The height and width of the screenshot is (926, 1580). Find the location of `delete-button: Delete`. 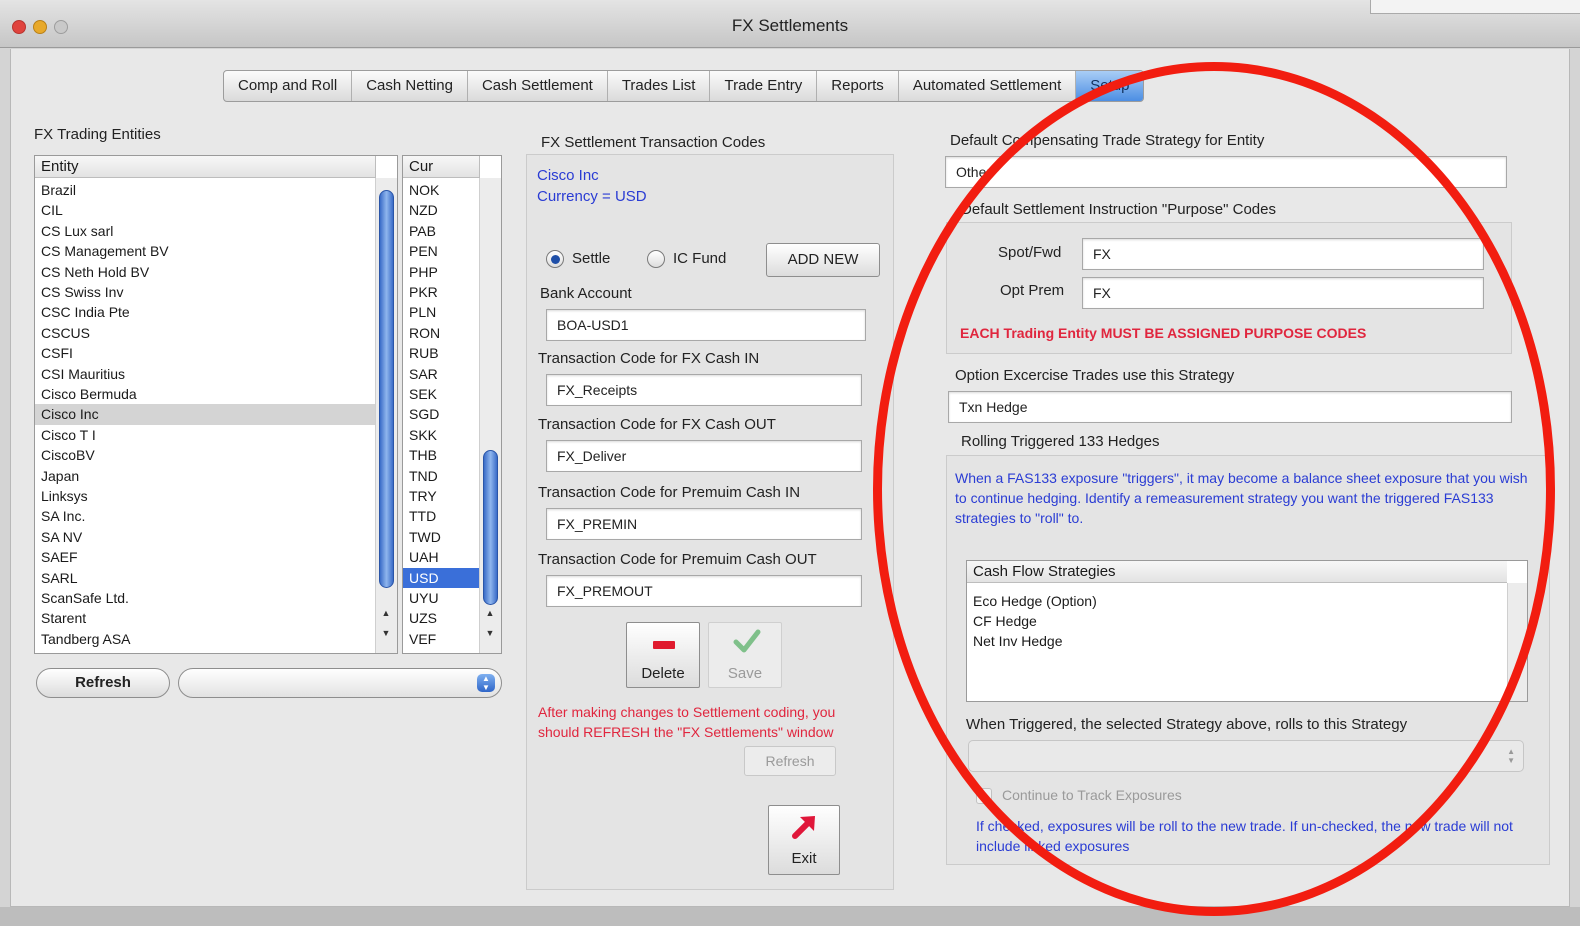

delete-button: Delete is located at coordinates (663, 655).